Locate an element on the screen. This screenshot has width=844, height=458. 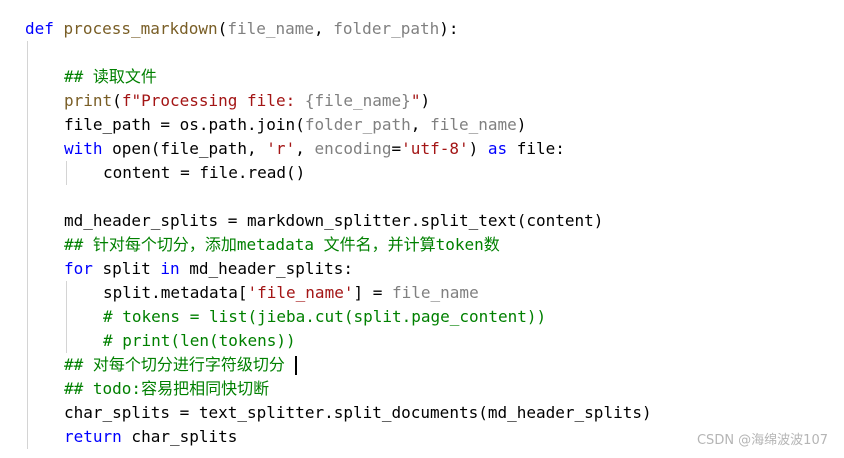
code-line: return char_splits is located at coordinates (150, 437).